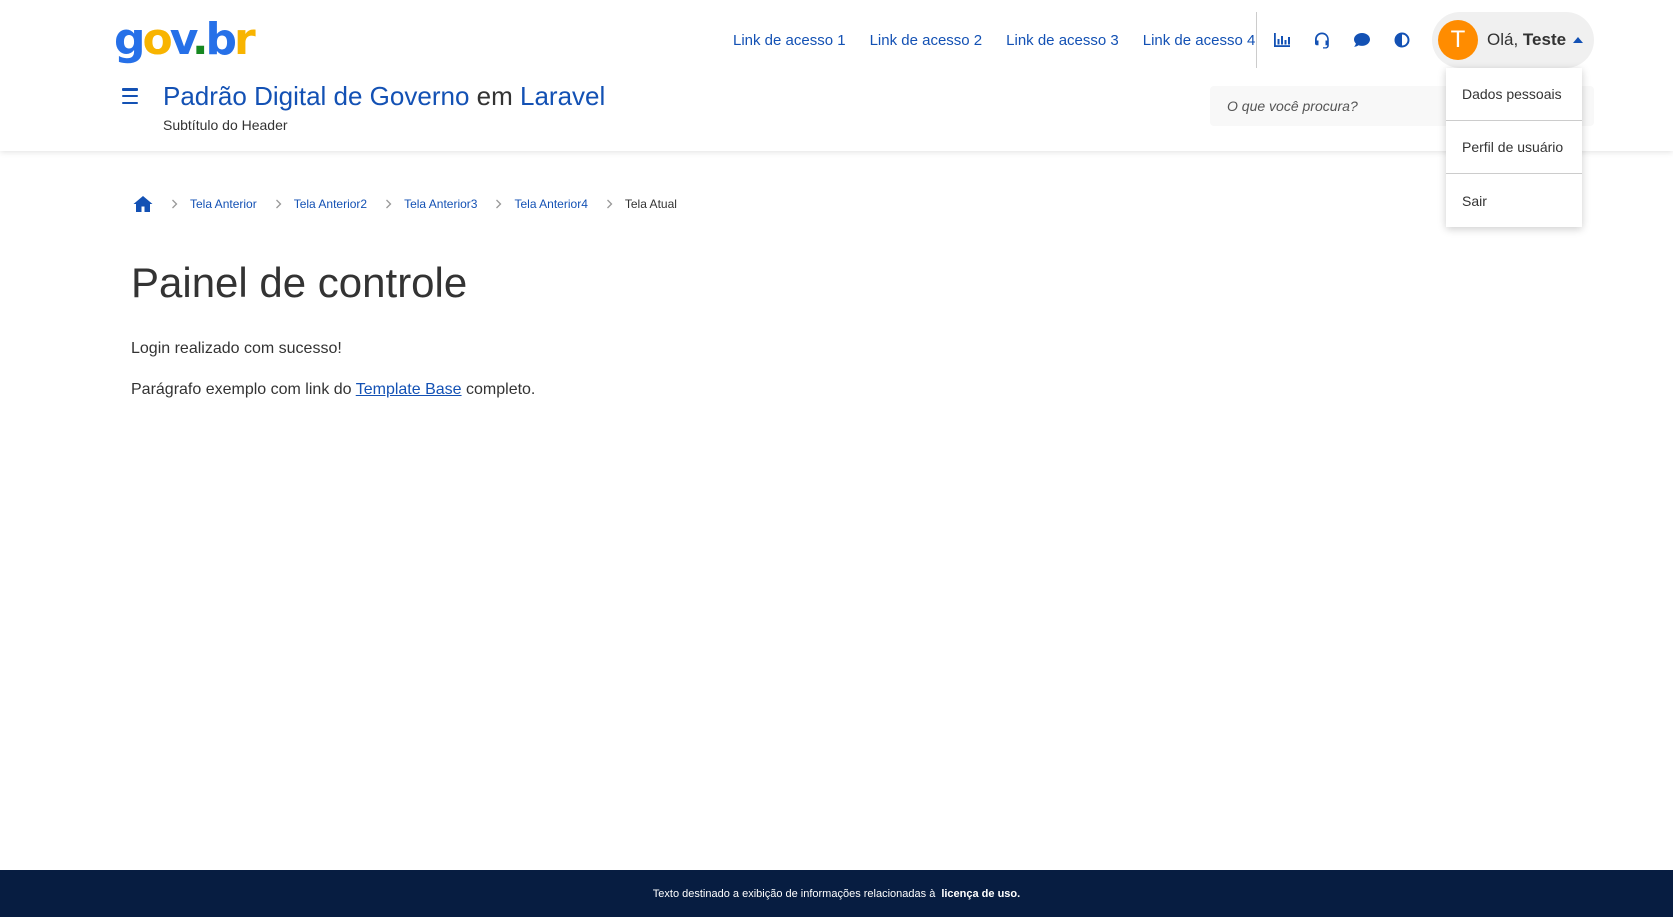 The height and width of the screenshot is (917, 1673). I want to click on caret-up-icon, so click(1578, 40).